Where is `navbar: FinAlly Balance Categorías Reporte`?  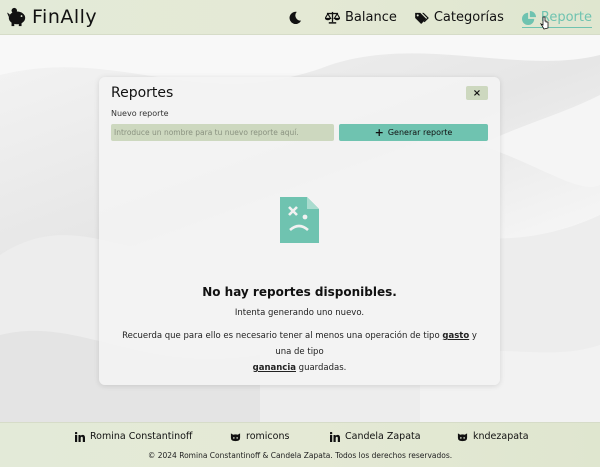 navbar: FinAlly Balance Categorías Reporte is located at coordinates (300, 17).